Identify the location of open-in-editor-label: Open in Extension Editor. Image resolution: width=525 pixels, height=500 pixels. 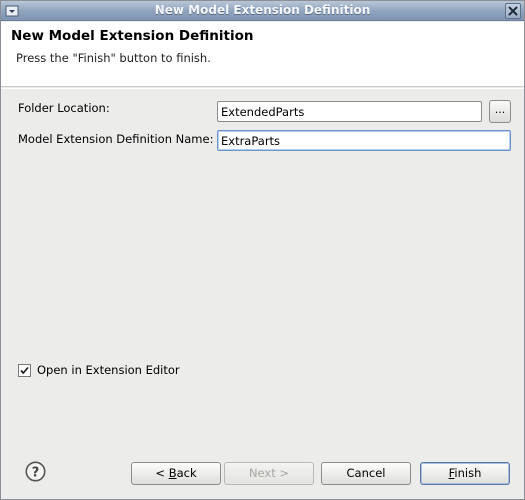
(108, 370).